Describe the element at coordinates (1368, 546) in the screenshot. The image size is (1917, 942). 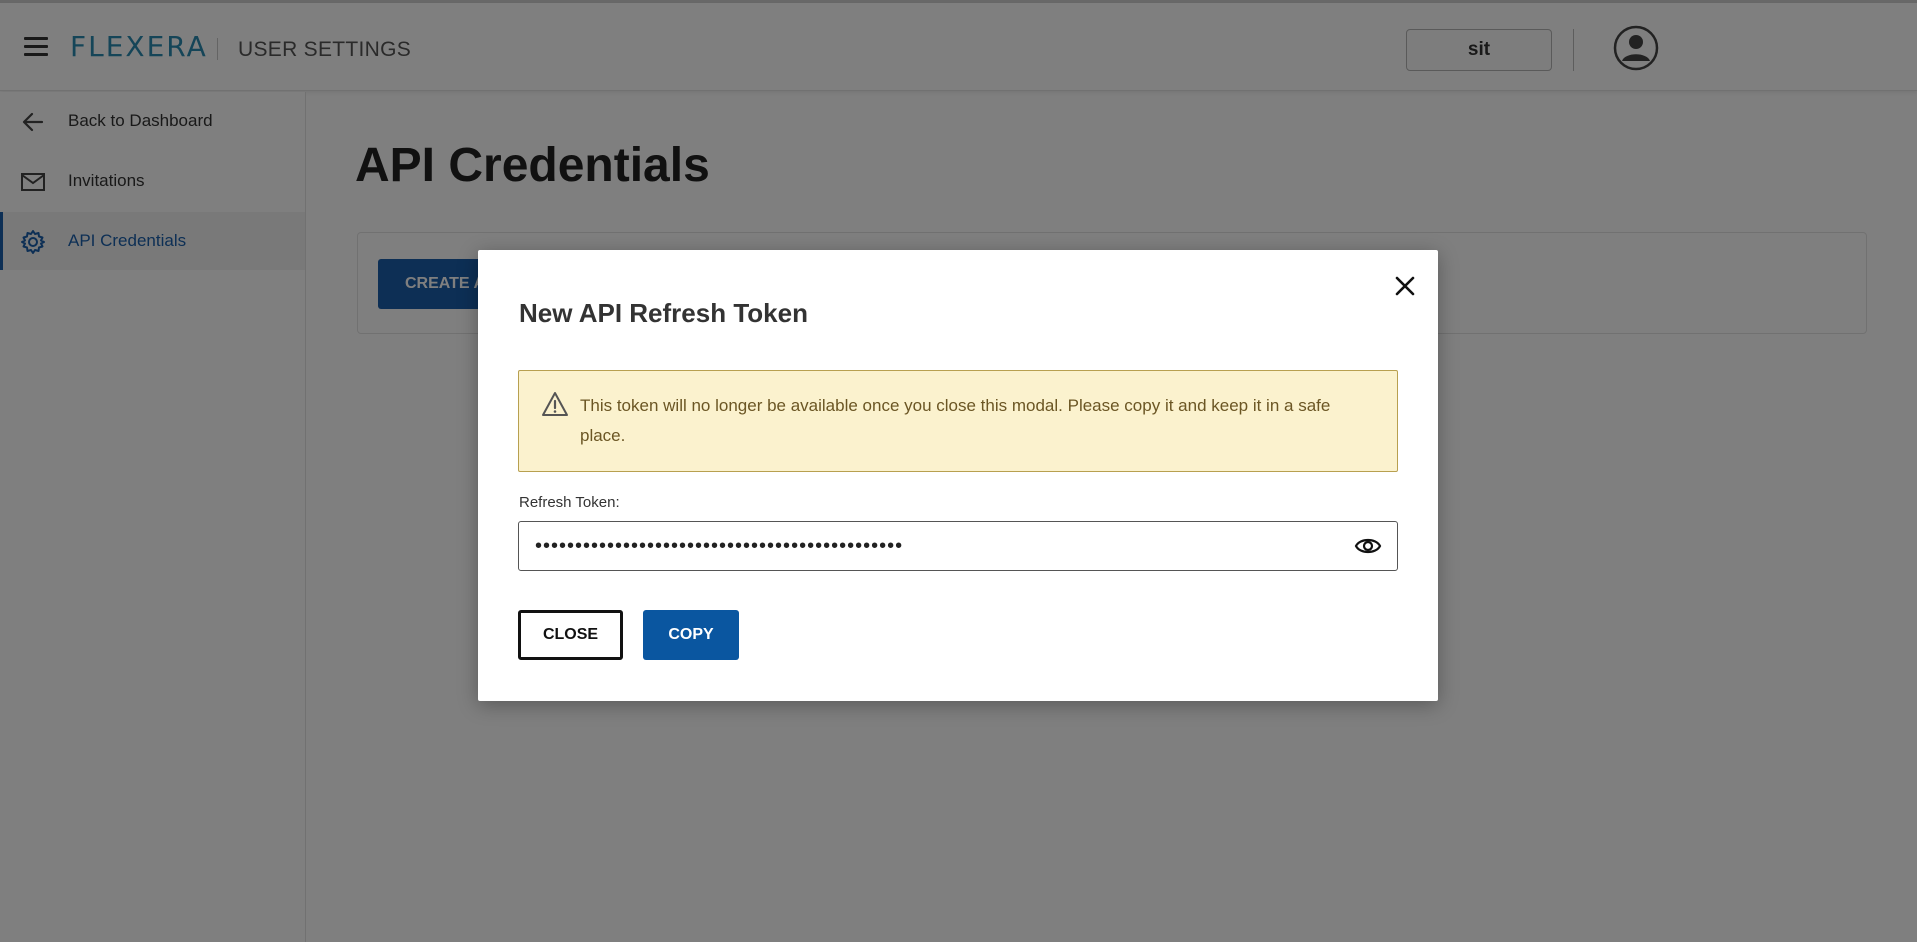
I see `eye-icon` at that location.